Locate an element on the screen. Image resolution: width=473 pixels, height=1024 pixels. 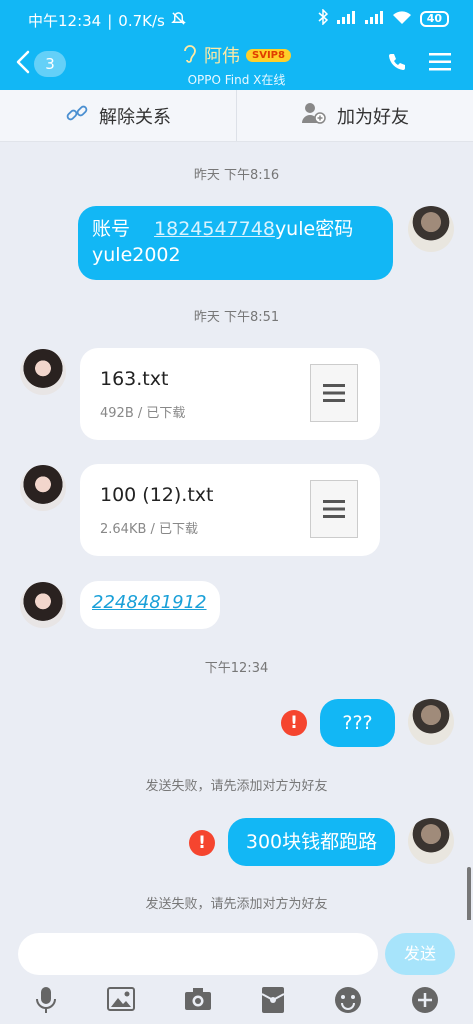
timestamp: 昨天 下午8:16 is located at coordinates (236, 175).